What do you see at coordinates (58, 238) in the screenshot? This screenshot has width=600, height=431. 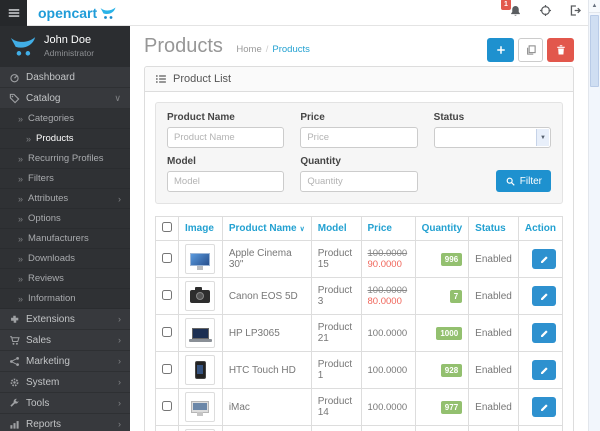 I see `sidebar-subitem-label: Manufacturers` at bounding box center [58, 238].